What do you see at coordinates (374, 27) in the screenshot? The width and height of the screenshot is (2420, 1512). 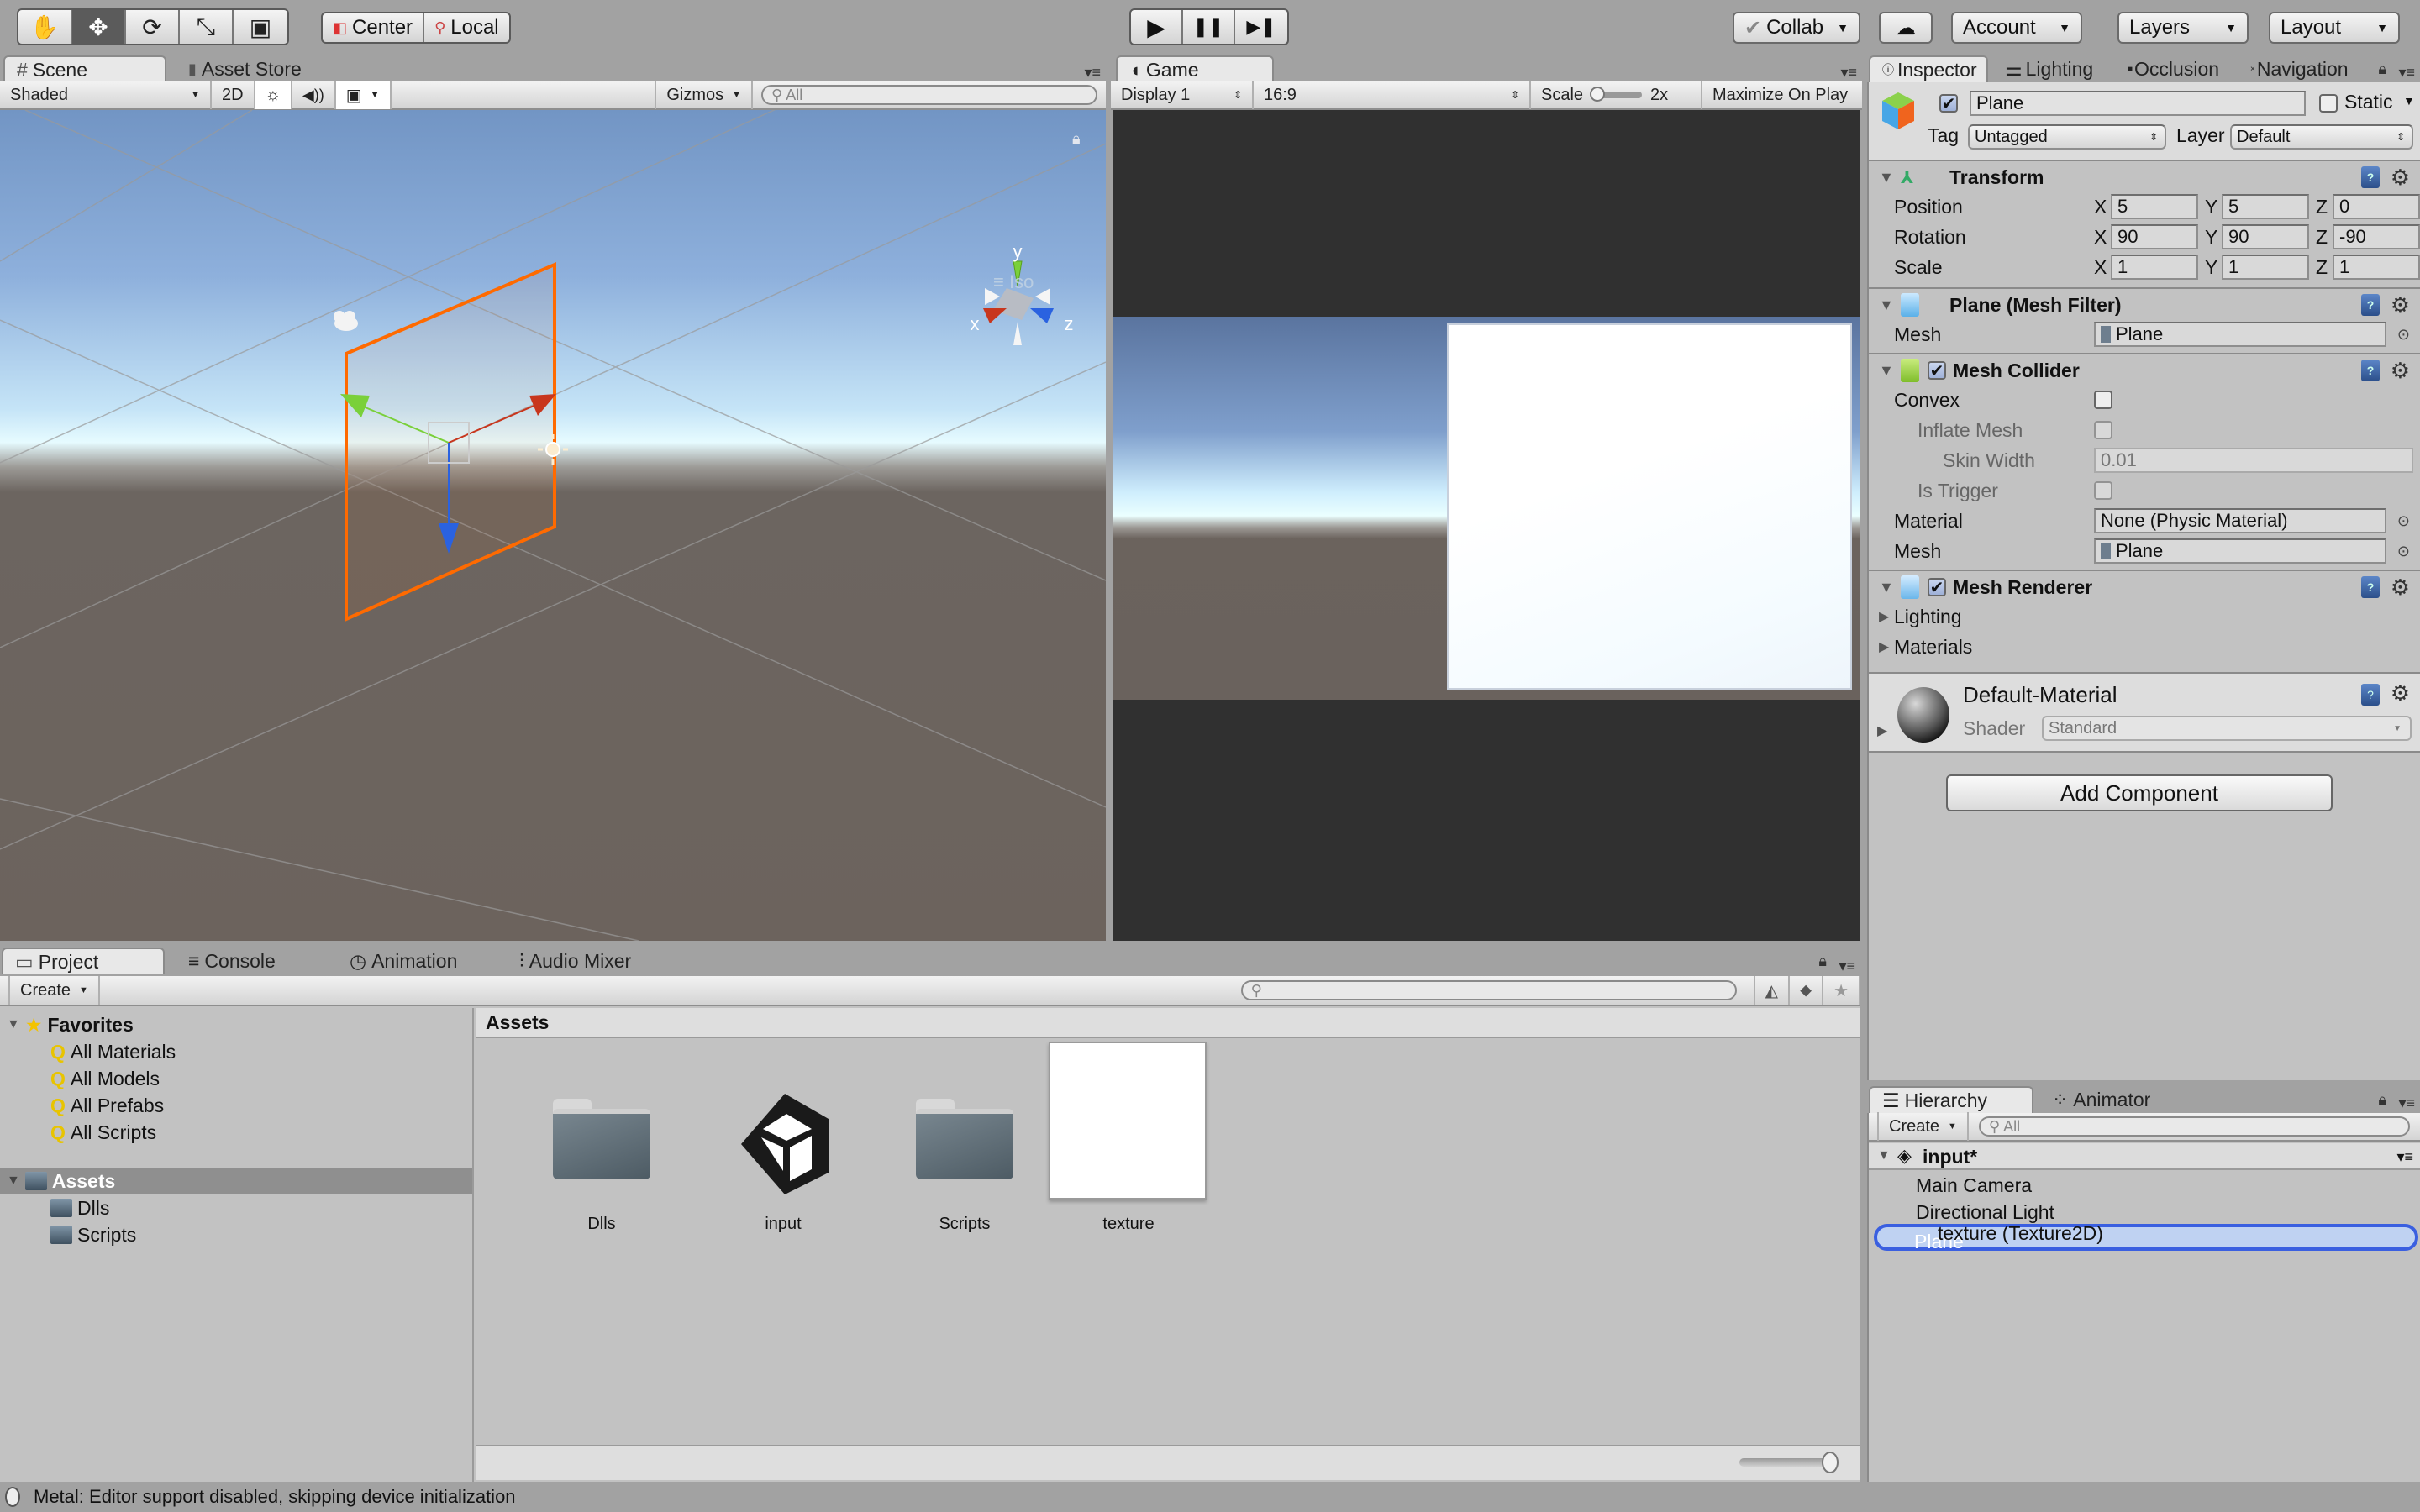 I see `pivot-center-button: ◧ Center` at bounding box center [374, 27].